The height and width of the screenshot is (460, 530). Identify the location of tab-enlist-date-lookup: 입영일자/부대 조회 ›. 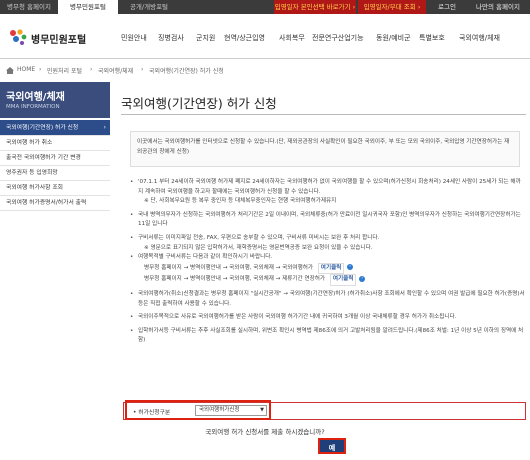
(392, 7).